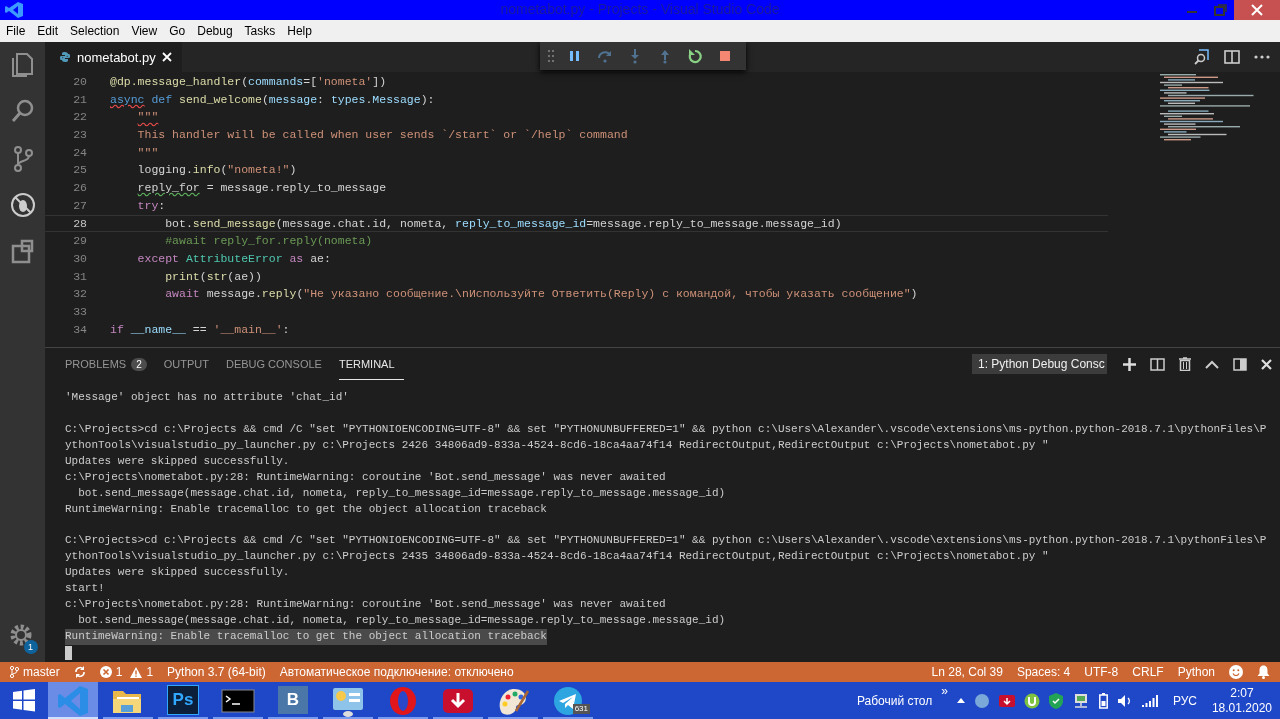 Image resolution: width=1280 pixels, height=719 pixels. I want to click on code-line: @dp.message_handler(commands=['nometa']), so click(248, 82).